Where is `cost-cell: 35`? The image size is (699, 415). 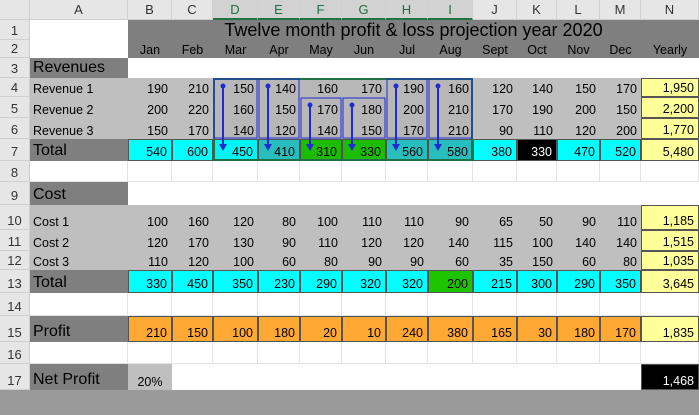
cost-cell: 35 is located at coordinates (495, 260).